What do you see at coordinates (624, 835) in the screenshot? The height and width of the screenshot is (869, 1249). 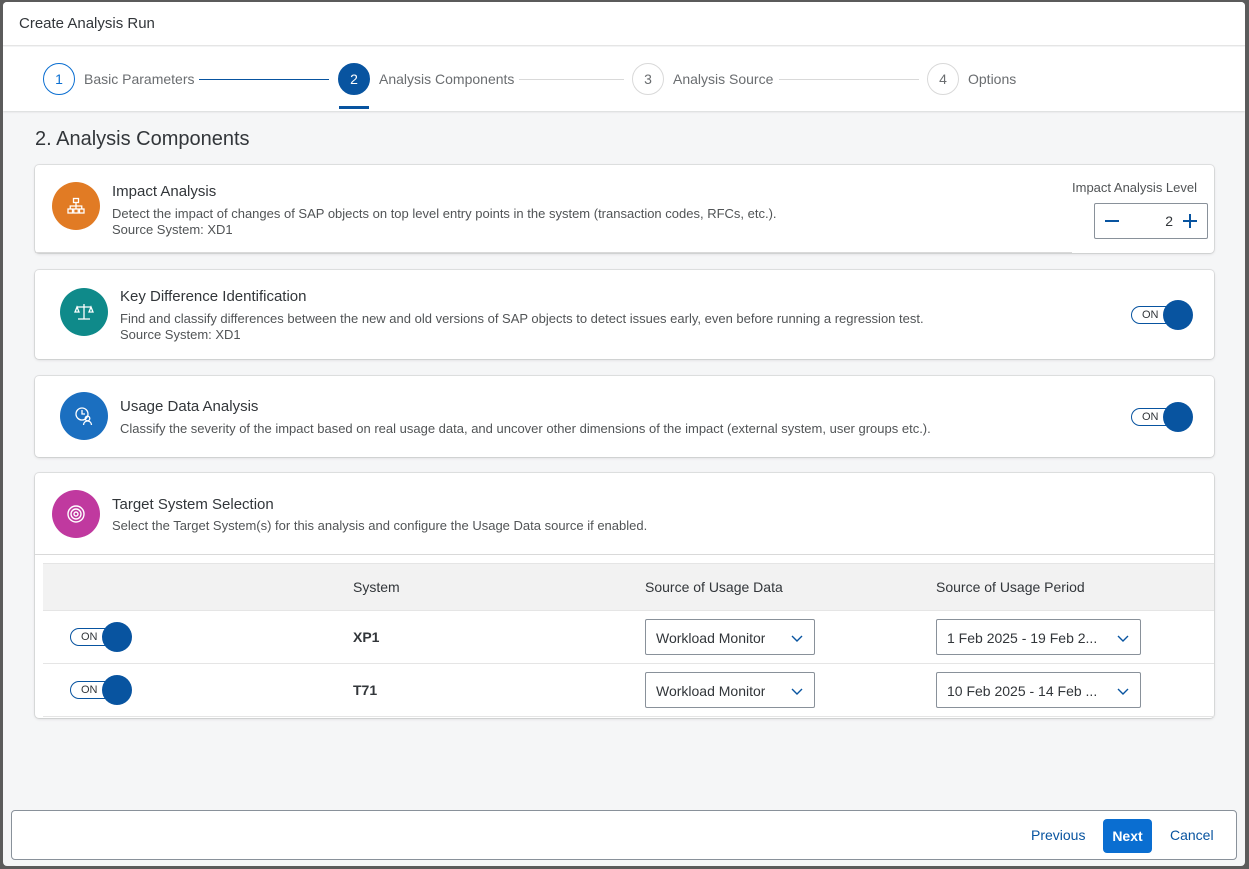 I see `dialog-footer: Previous Next Cancel` at bounding box center [624, 835].